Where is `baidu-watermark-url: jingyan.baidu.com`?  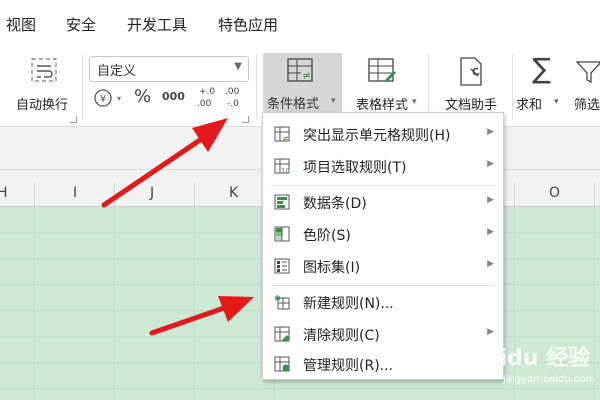 baidu-watermark-url: jingyan.baidu.com is located at coordinates (549, 379).